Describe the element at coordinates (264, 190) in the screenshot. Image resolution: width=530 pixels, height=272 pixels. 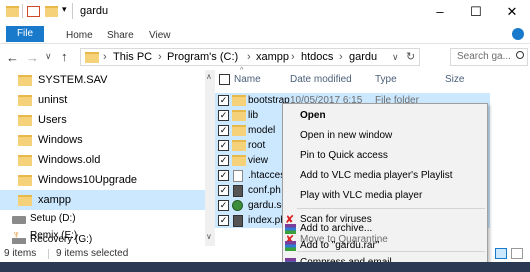
I see `file-name: conf.ph` at that location.